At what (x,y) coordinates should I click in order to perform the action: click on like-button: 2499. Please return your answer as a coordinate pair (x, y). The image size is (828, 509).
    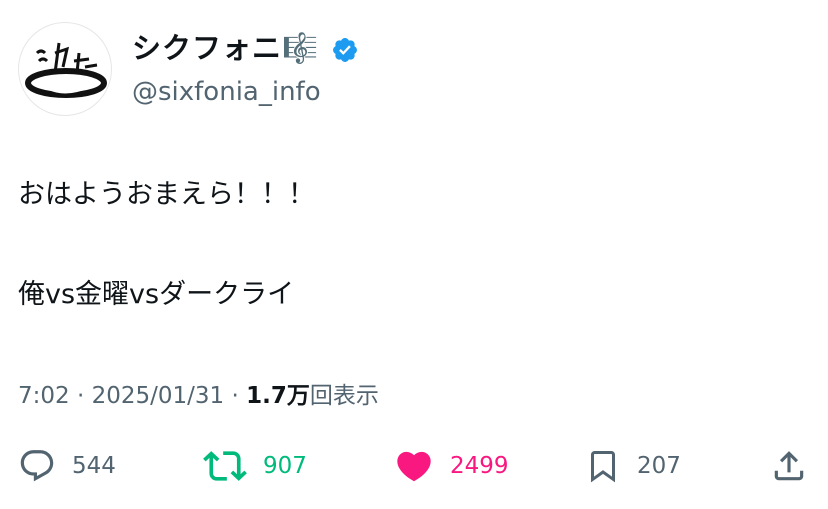
    Looking at the image, I should click on (451, 466).